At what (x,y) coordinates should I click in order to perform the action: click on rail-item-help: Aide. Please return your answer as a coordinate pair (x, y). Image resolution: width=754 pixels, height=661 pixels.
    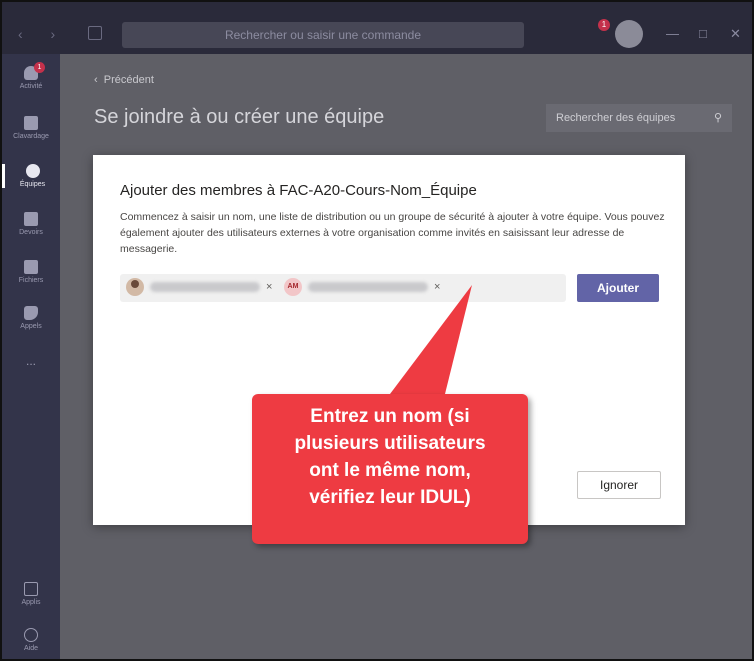
    Looking at the image, I should click on (31, 640).